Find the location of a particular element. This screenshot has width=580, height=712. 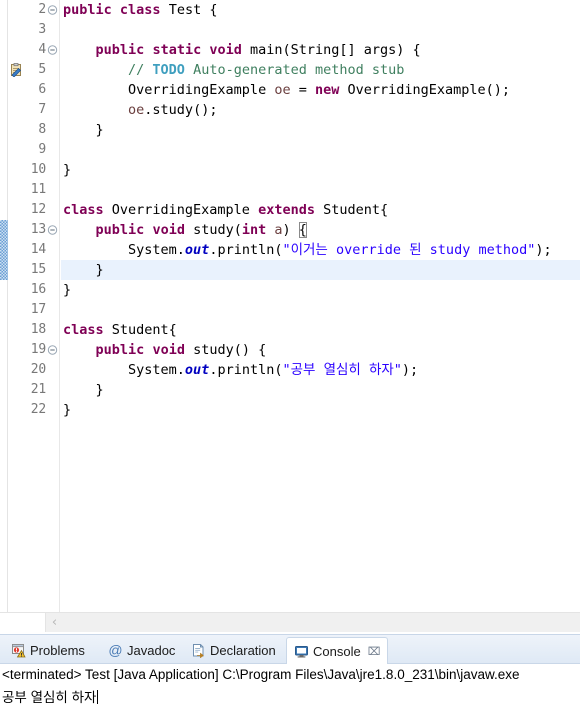

line-number-8: 8 is located at coordinates (42, 129).